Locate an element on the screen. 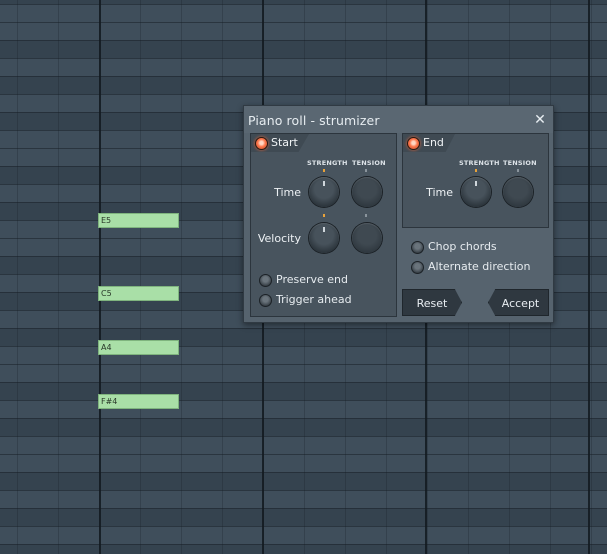 This screenshot has height=554, width=607. start-time-strength-knob is located at coordinates (324, 192).